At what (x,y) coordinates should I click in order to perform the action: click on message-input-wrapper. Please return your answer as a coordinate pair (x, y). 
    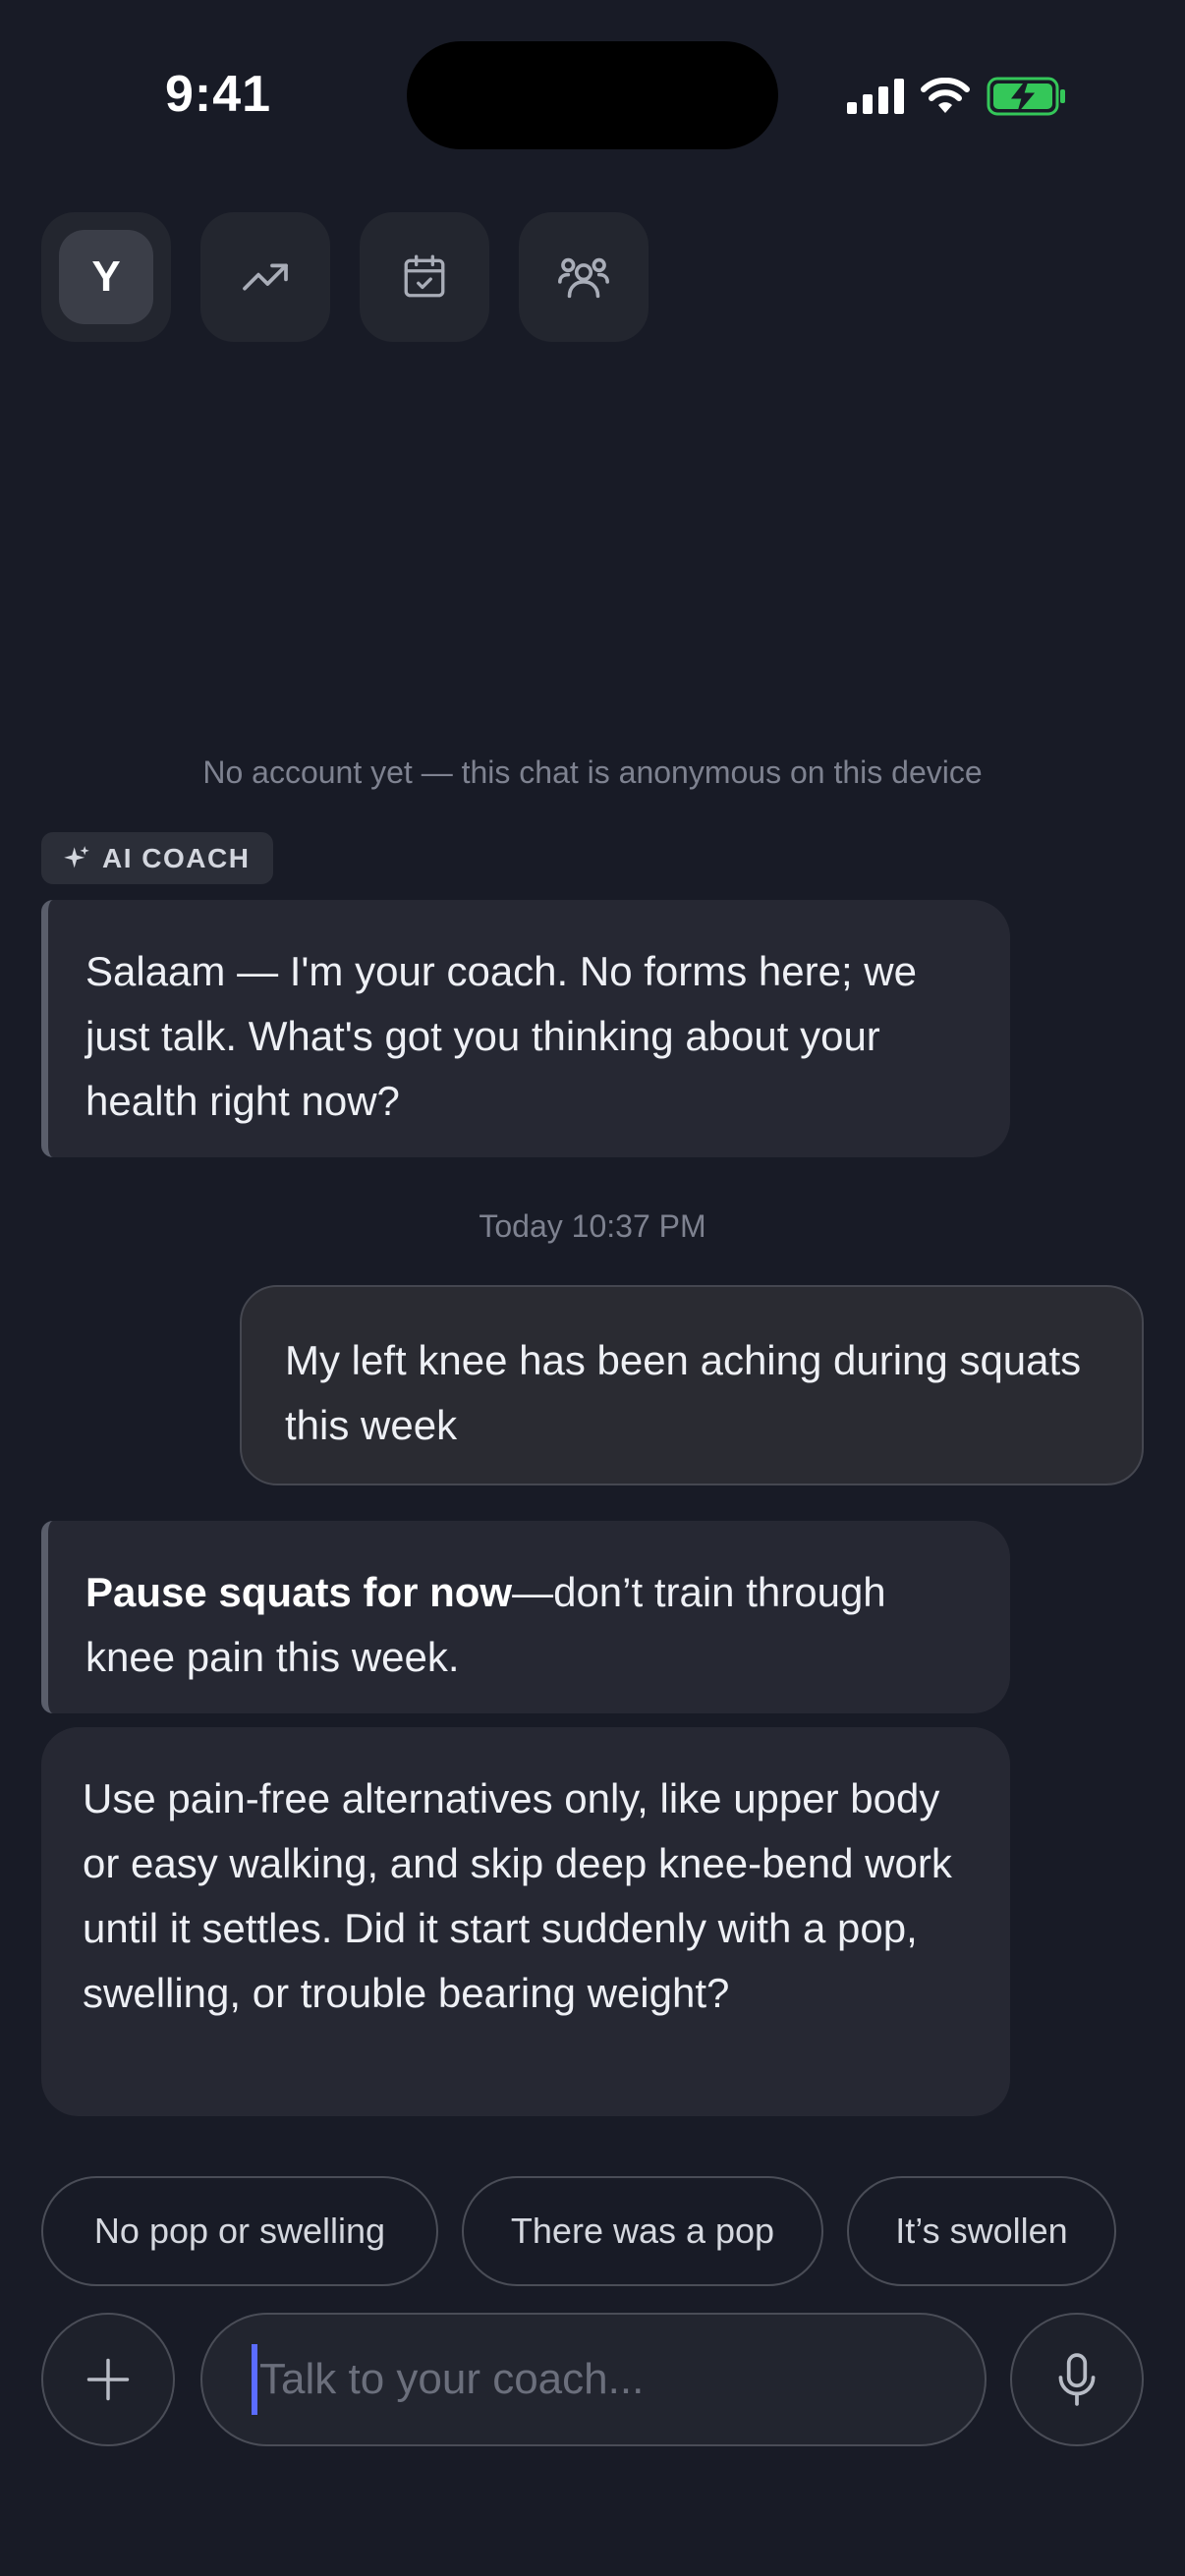
    Looking at the image, I should click on (594, 2379).